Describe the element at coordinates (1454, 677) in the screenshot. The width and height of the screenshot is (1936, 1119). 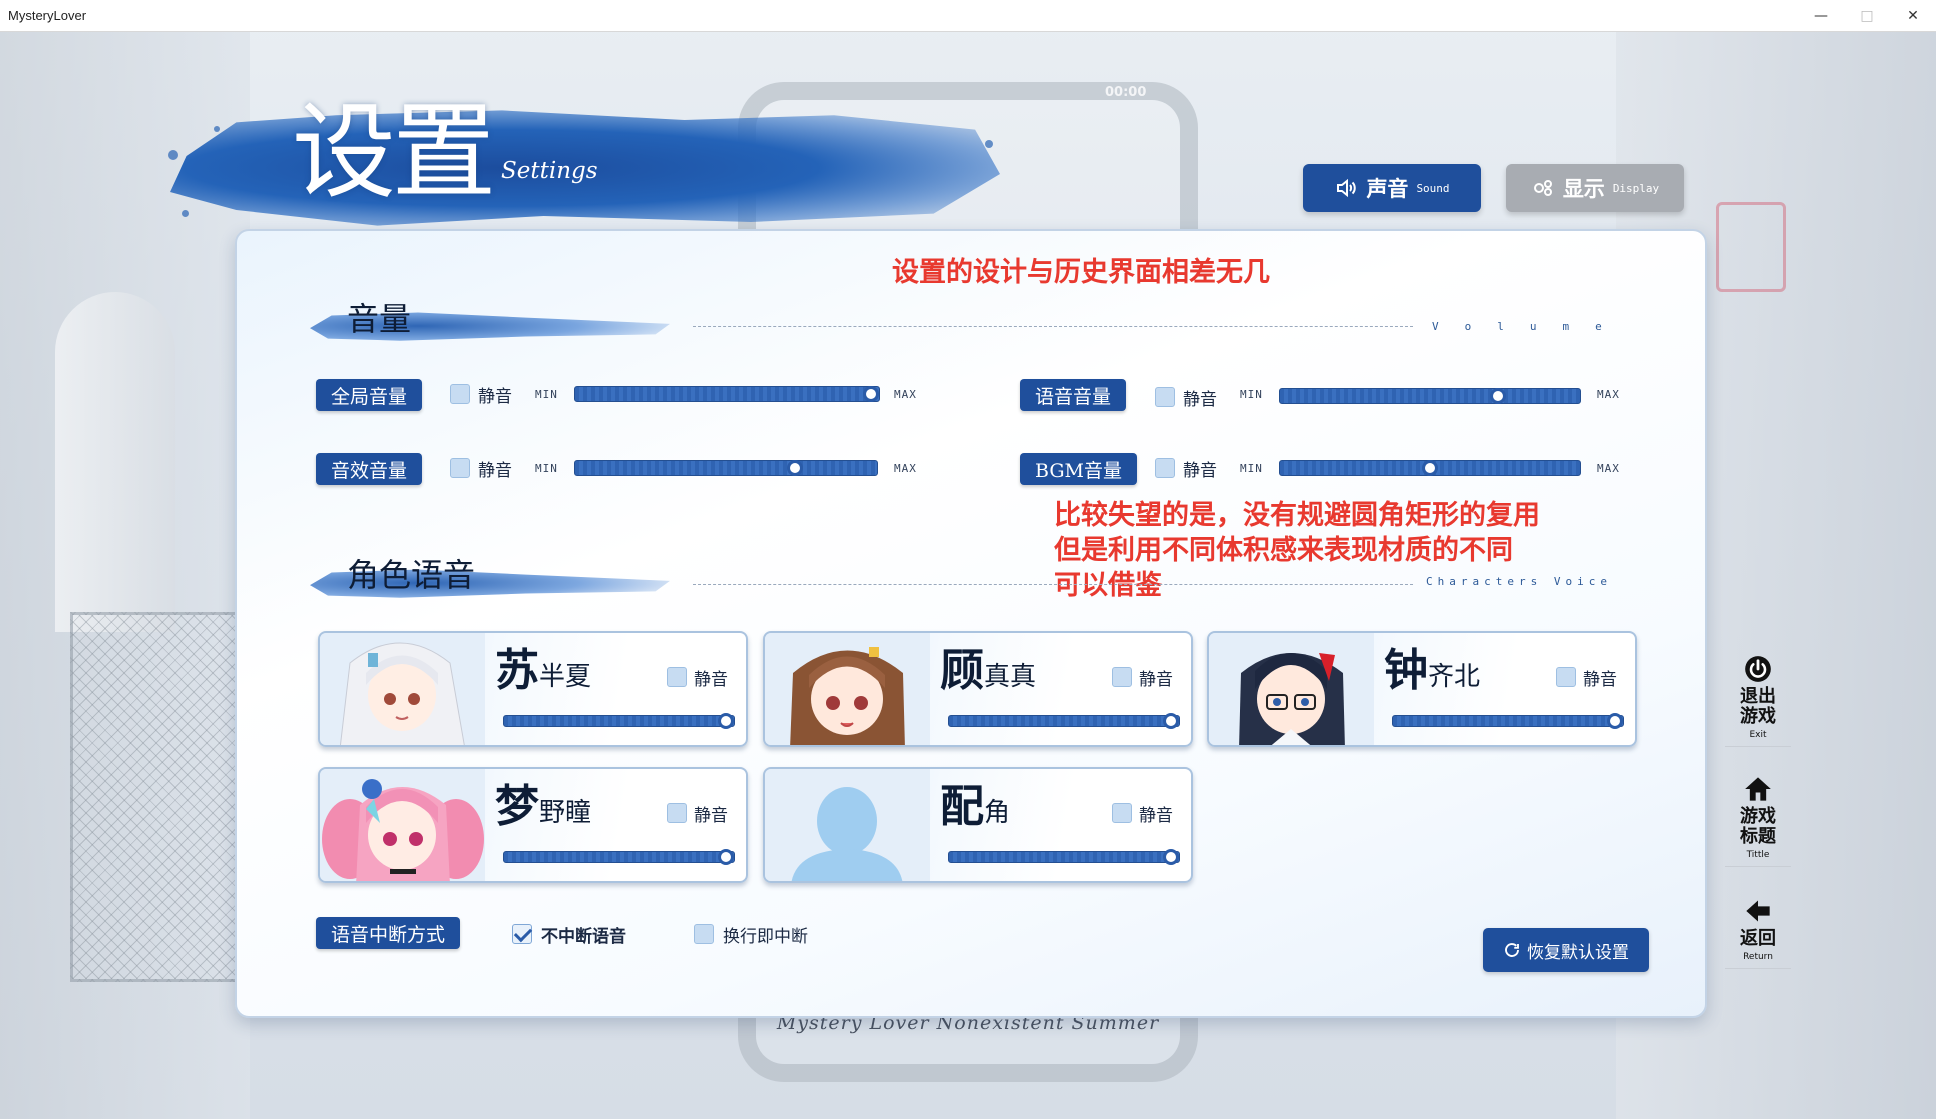
I see `character-name-rest: 齐北` at that location.